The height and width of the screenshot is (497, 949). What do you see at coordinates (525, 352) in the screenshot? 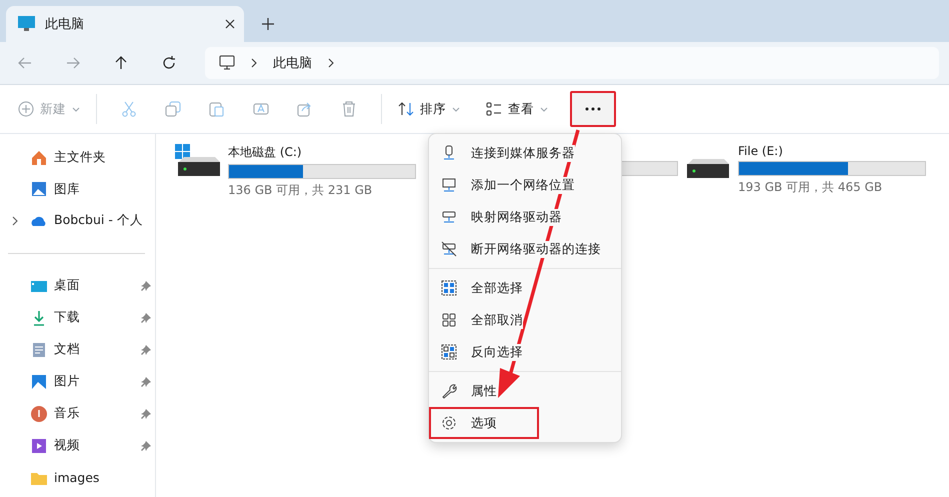
I see `menu-item: 反向选择` at bounding box center [525, 352].